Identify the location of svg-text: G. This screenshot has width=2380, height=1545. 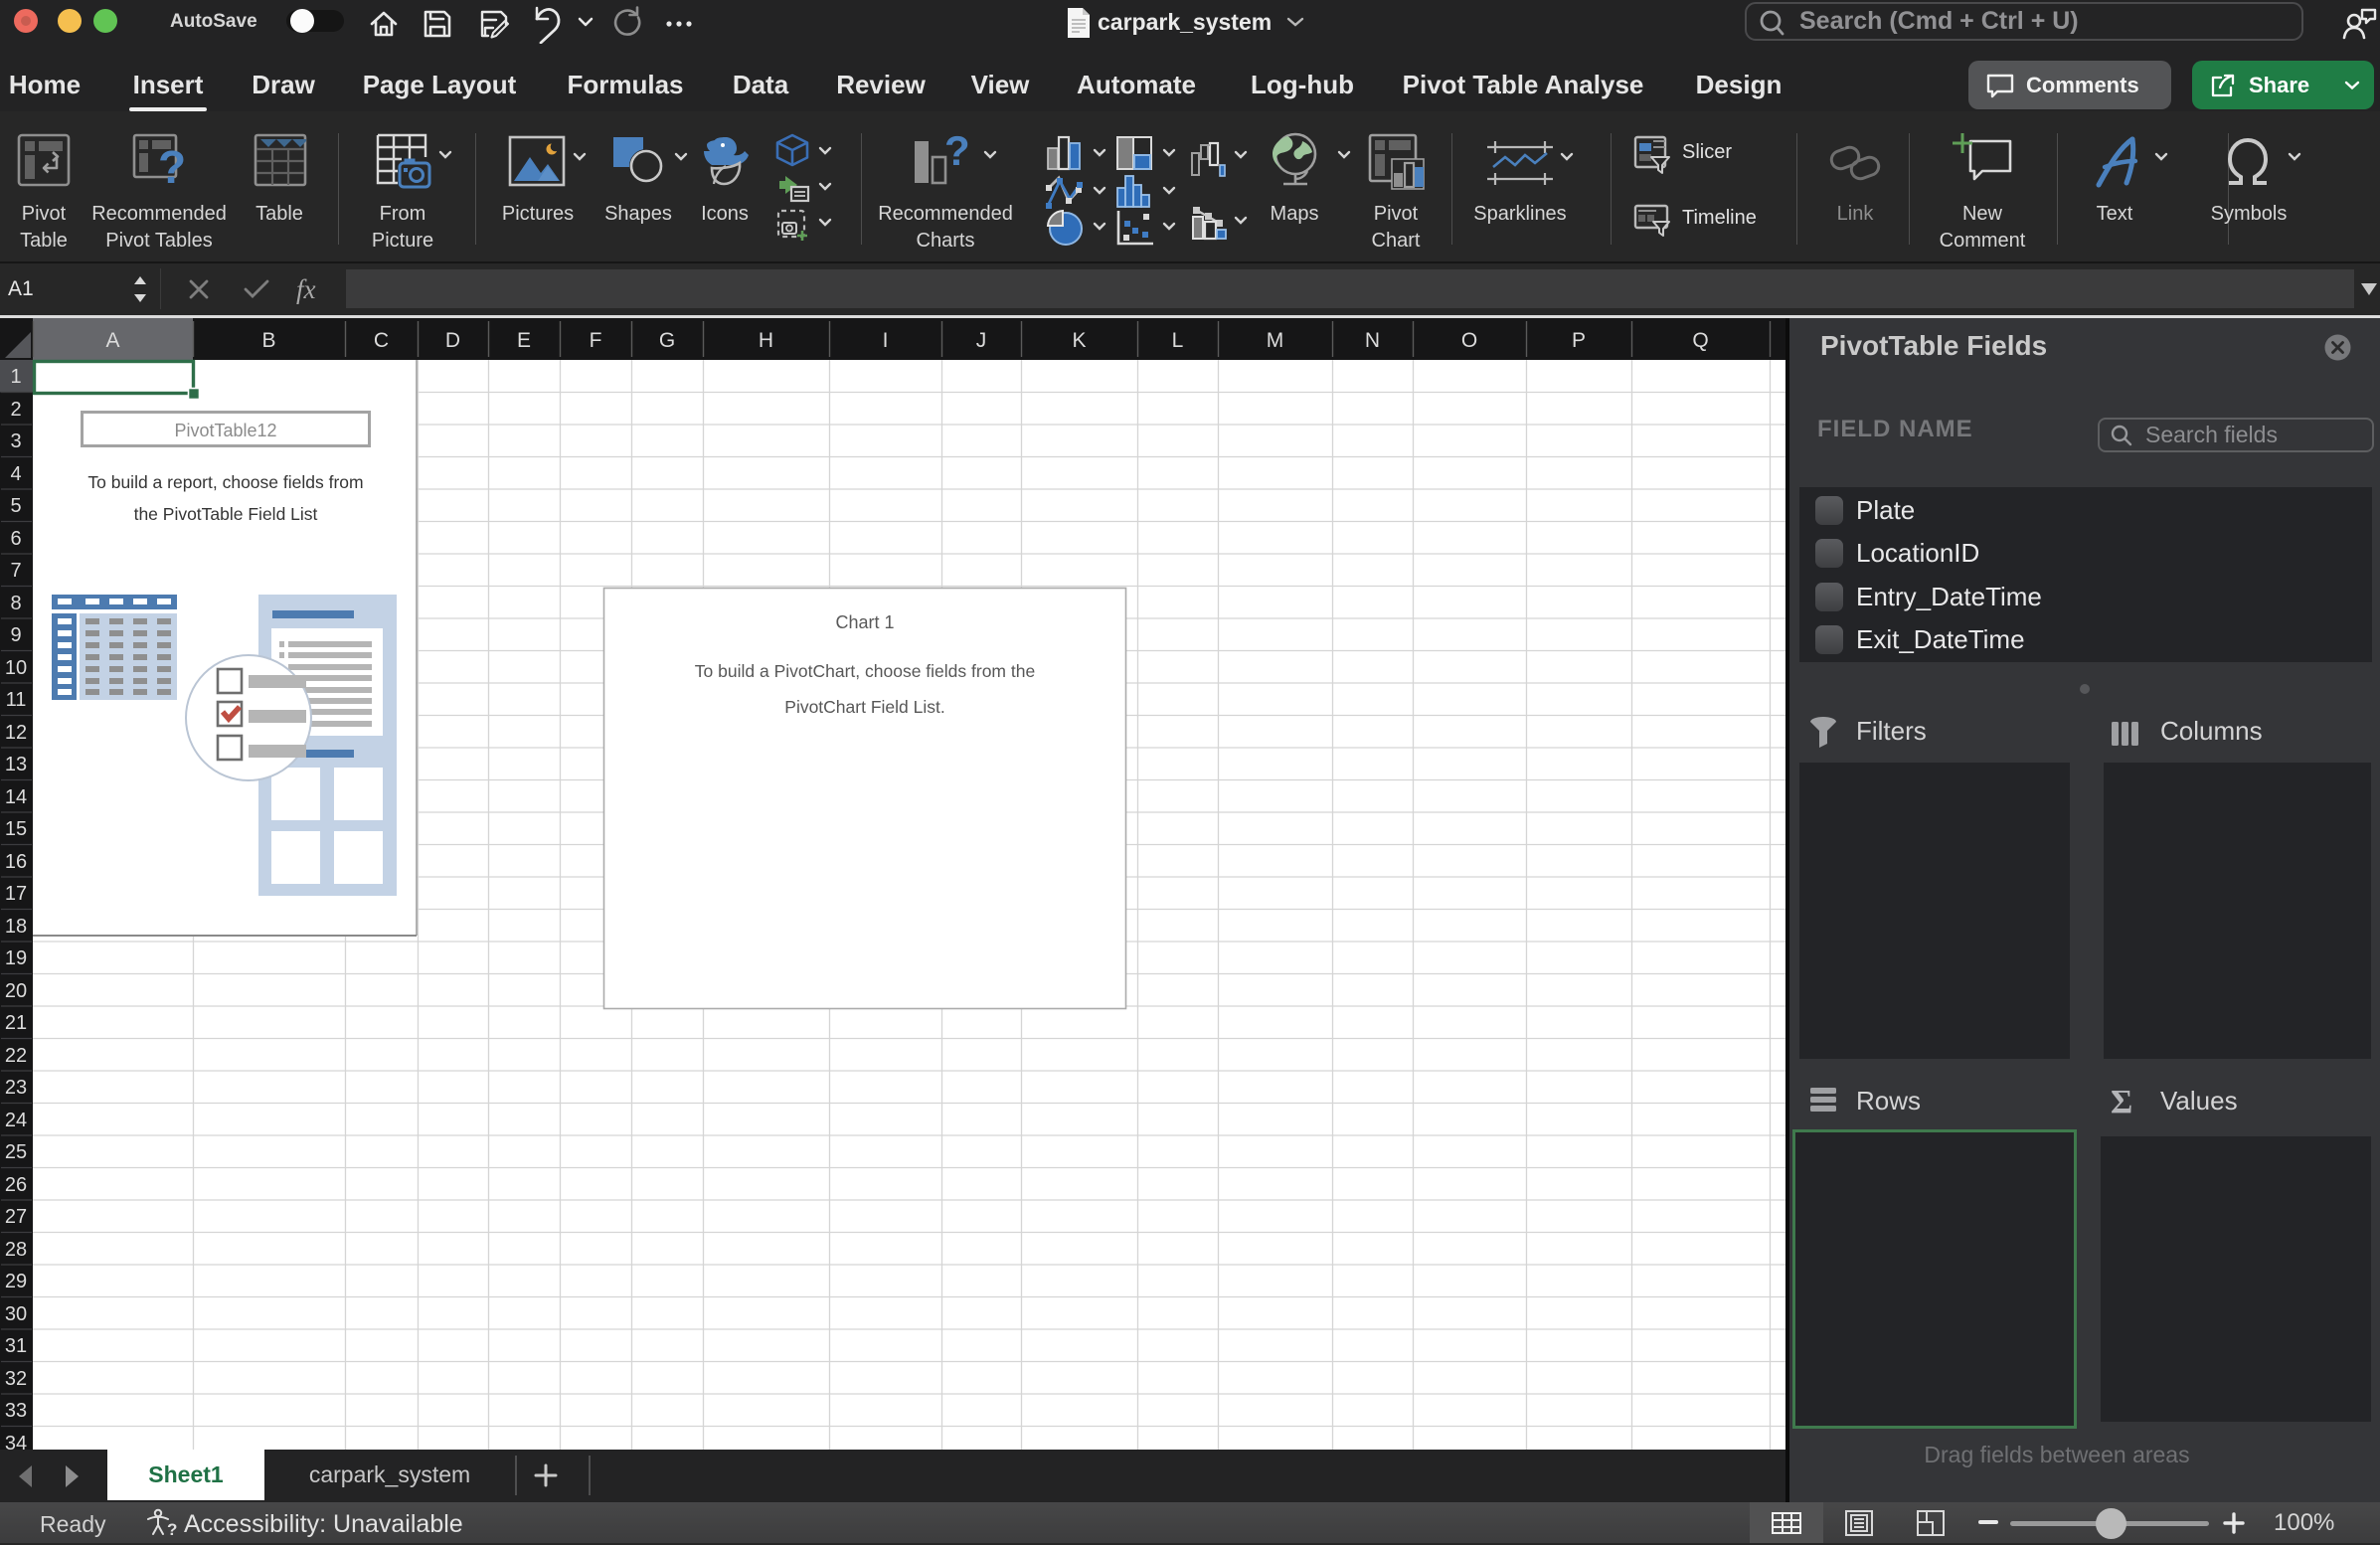
(667, 340).